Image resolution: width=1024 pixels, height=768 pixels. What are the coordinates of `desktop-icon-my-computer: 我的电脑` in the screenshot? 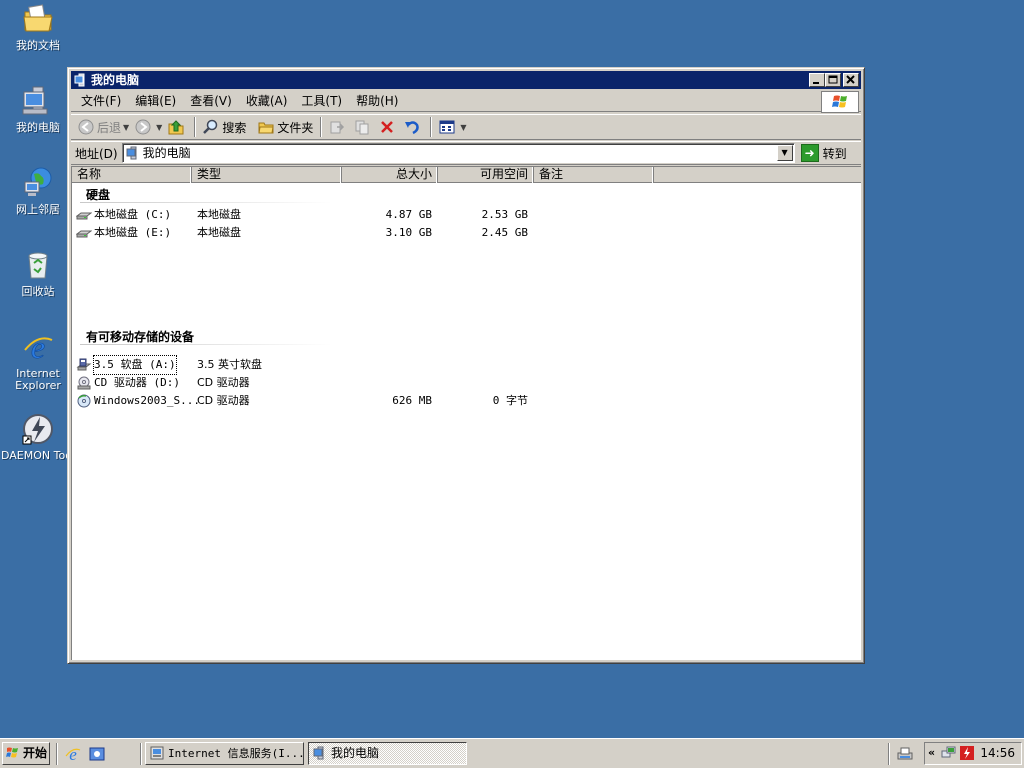 It's located at (38, 109).